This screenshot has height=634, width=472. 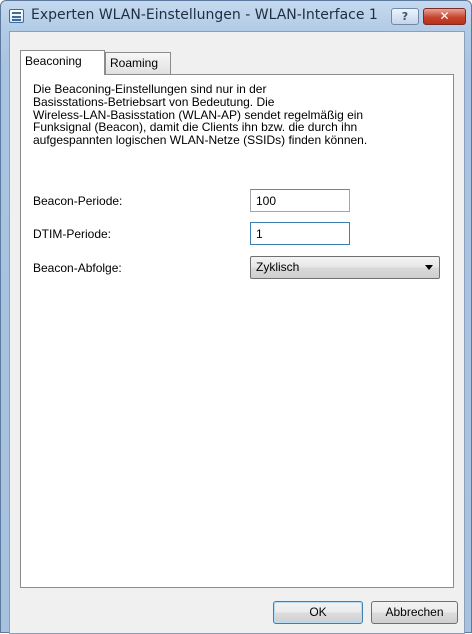 What do you see at coordinates (72, 234) in the screenshot?
I see `dtim-period-label: DTIM-Periode:` at bounding box center [72, 234].